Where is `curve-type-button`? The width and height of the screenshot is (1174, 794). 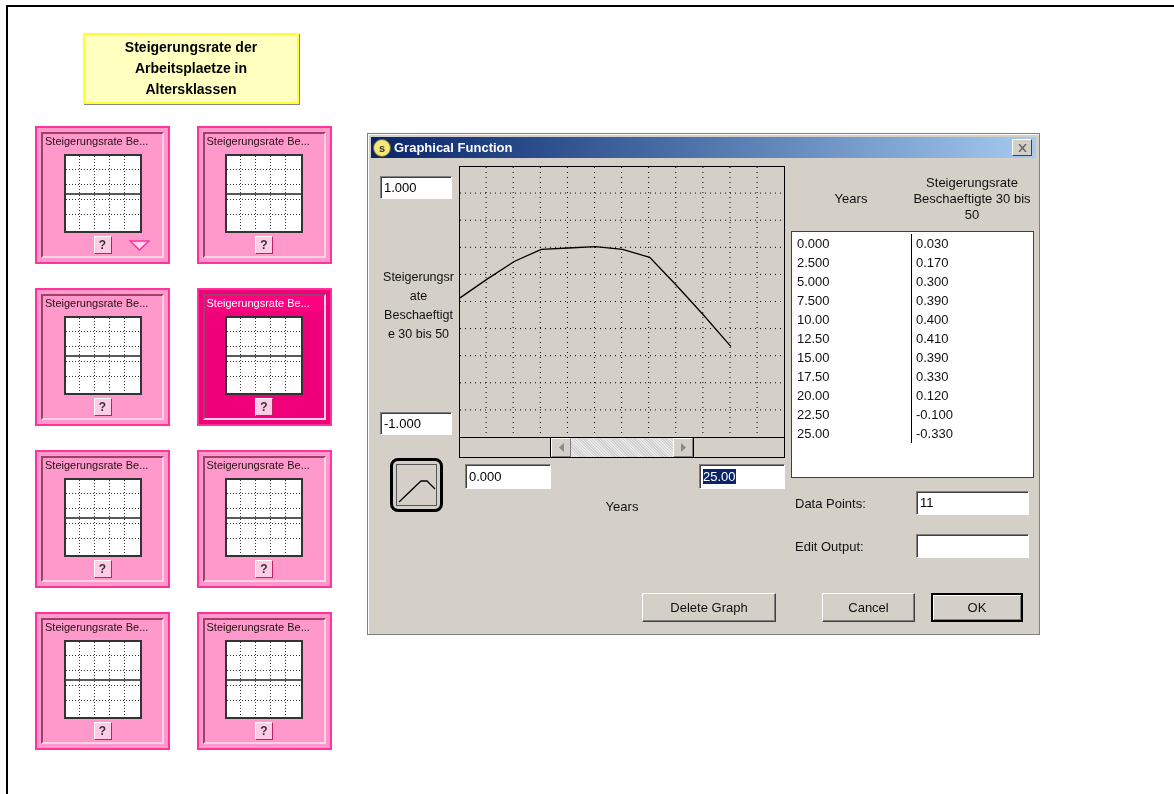
curve-type-button is located at coordinates (416, 485).